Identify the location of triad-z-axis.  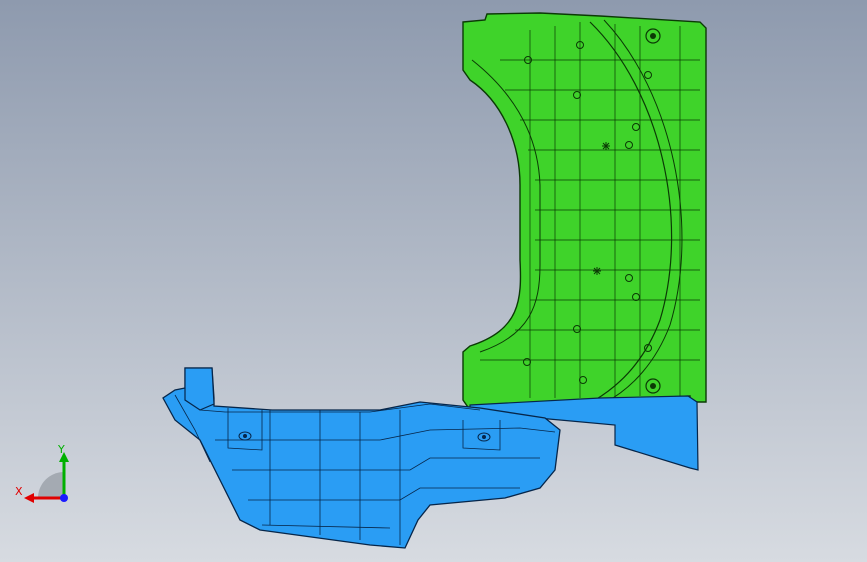
(64, 498).